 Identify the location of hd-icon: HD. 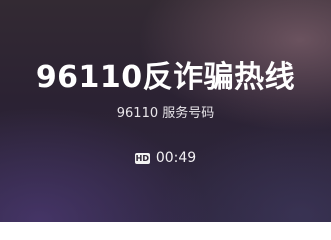
(142, 158).